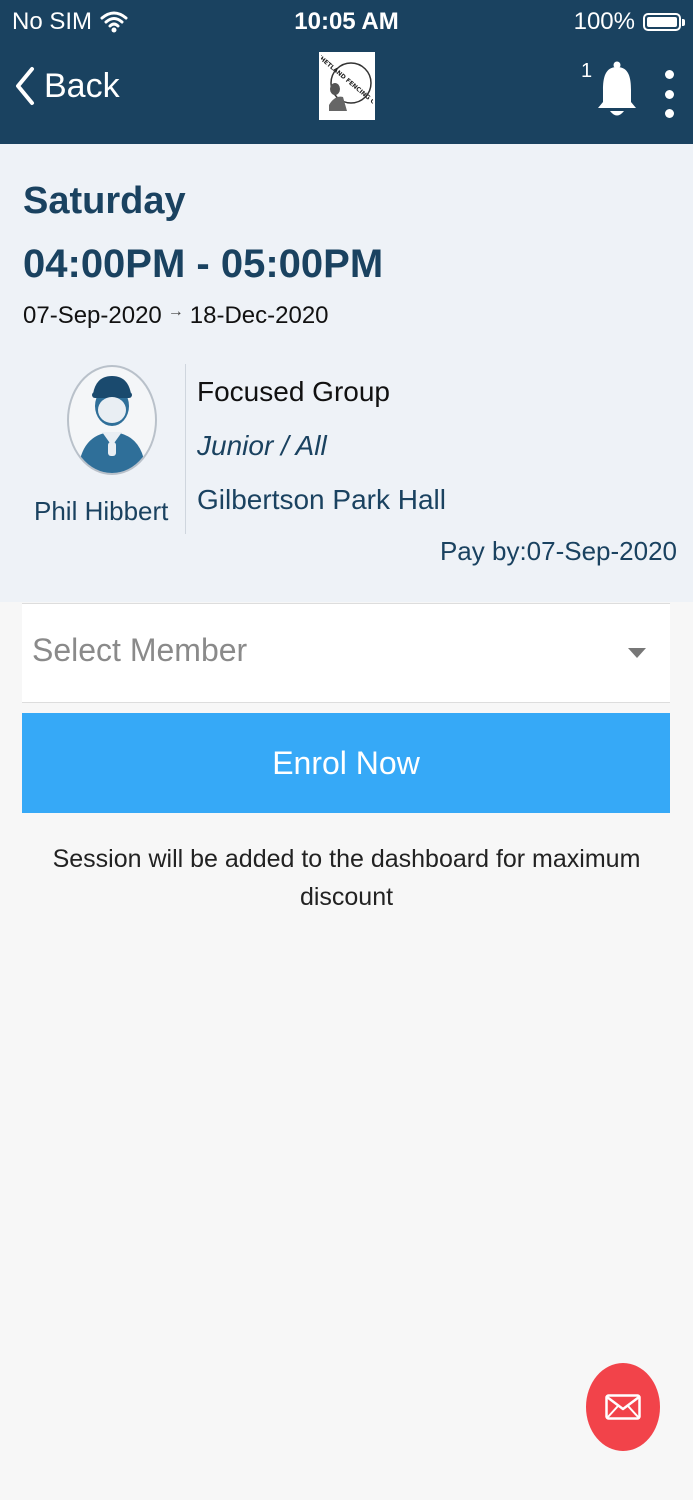  What do you see at coordinates (293, 391) in the screenshot?
I see `group-name: Focused Group` at bounding box center [293, 391].